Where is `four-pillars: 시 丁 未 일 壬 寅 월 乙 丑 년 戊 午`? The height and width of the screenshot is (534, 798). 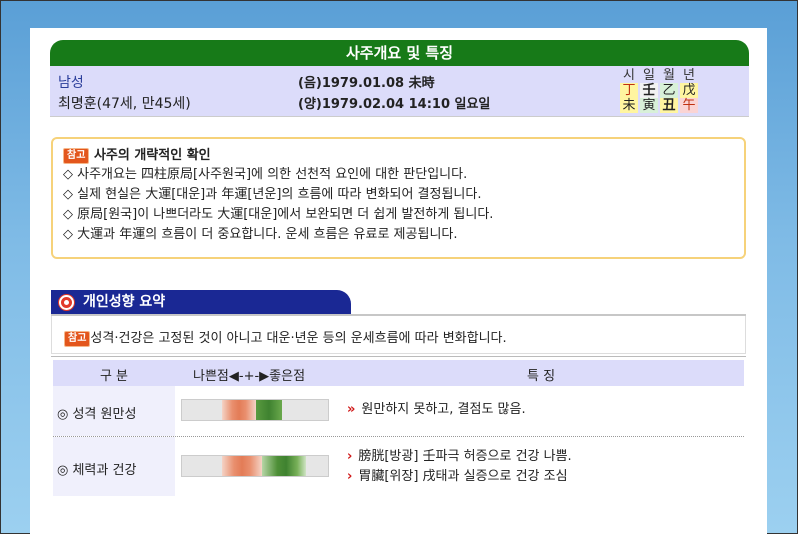
four-pillars: 시 丁 未 일 壬 寅 월 乙 丑 년 戊 午 is located at coordinates (660, 91).